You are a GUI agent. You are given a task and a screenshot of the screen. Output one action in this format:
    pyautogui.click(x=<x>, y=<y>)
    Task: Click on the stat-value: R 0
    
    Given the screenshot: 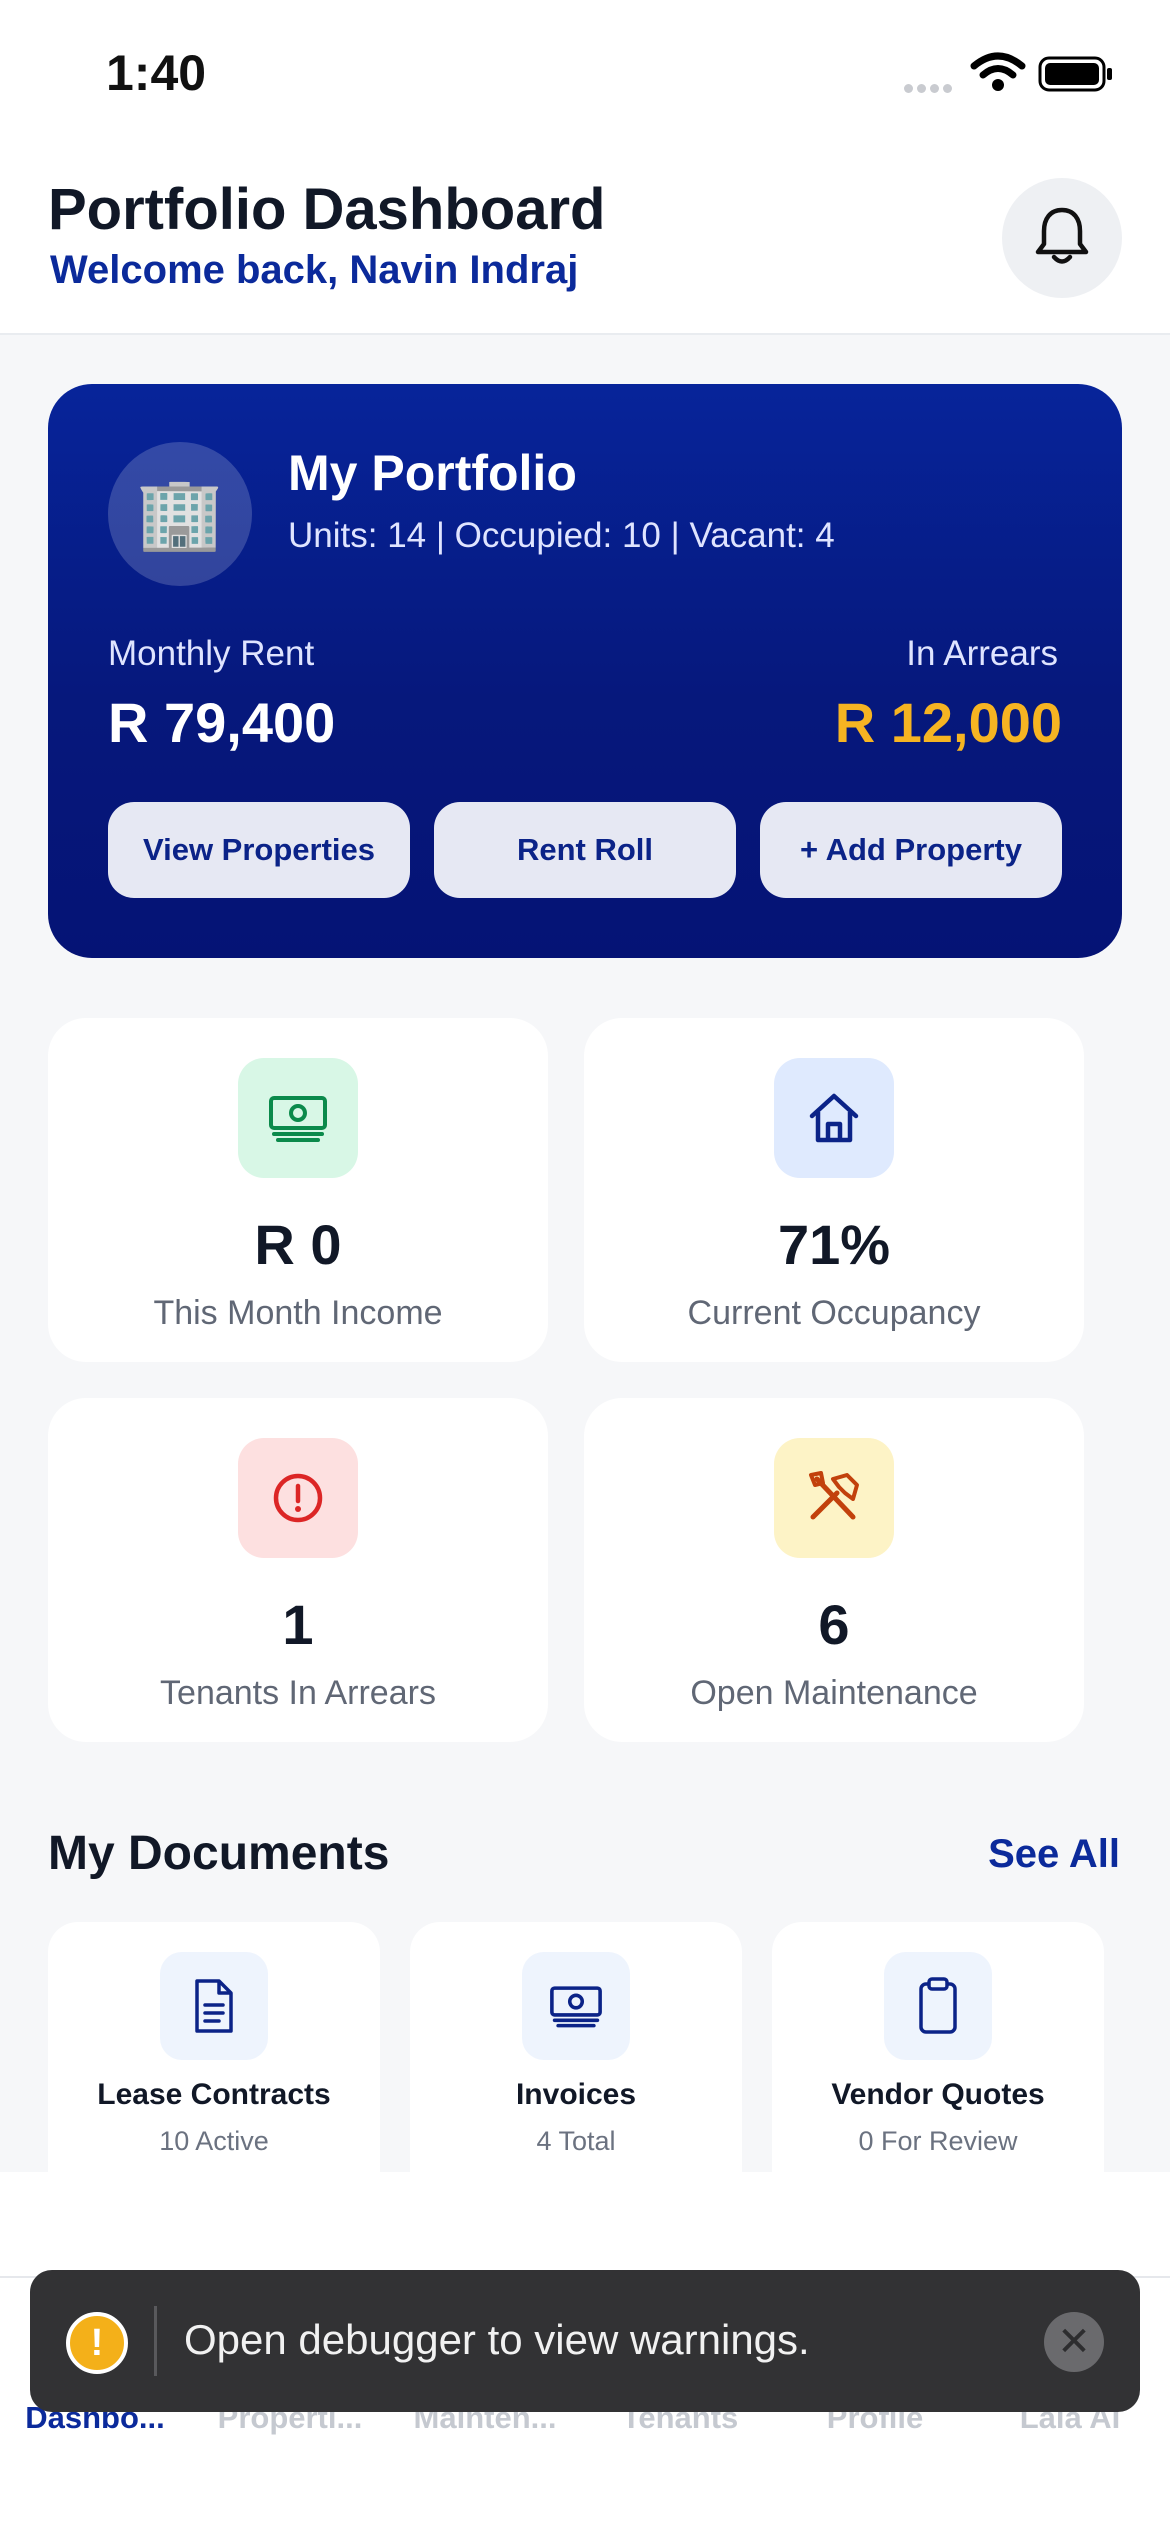 What is the action you would take?
    pyautogui.click(x=298, y=1244)
    